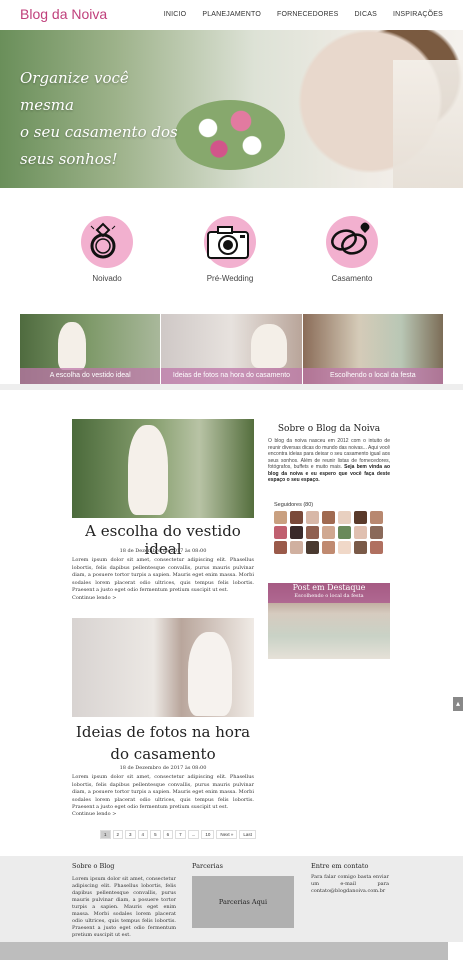 The width and height of the screenshot is (463, 960). Describe the element at coordinates (93, 866) in the screenshot. I see `footer-about-title: Sobre o Blog` at that location.